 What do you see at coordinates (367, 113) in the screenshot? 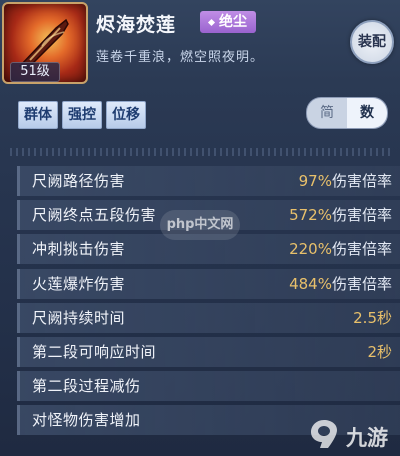
I see `toggle-number-option: 数` at bounding box center [367, 113].